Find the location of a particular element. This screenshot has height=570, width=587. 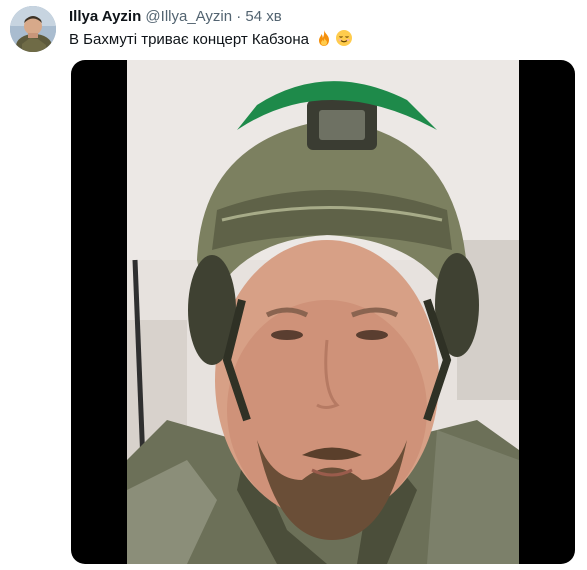

author-handle: @Illya_Ayzin is located at coordinates (188, 16).